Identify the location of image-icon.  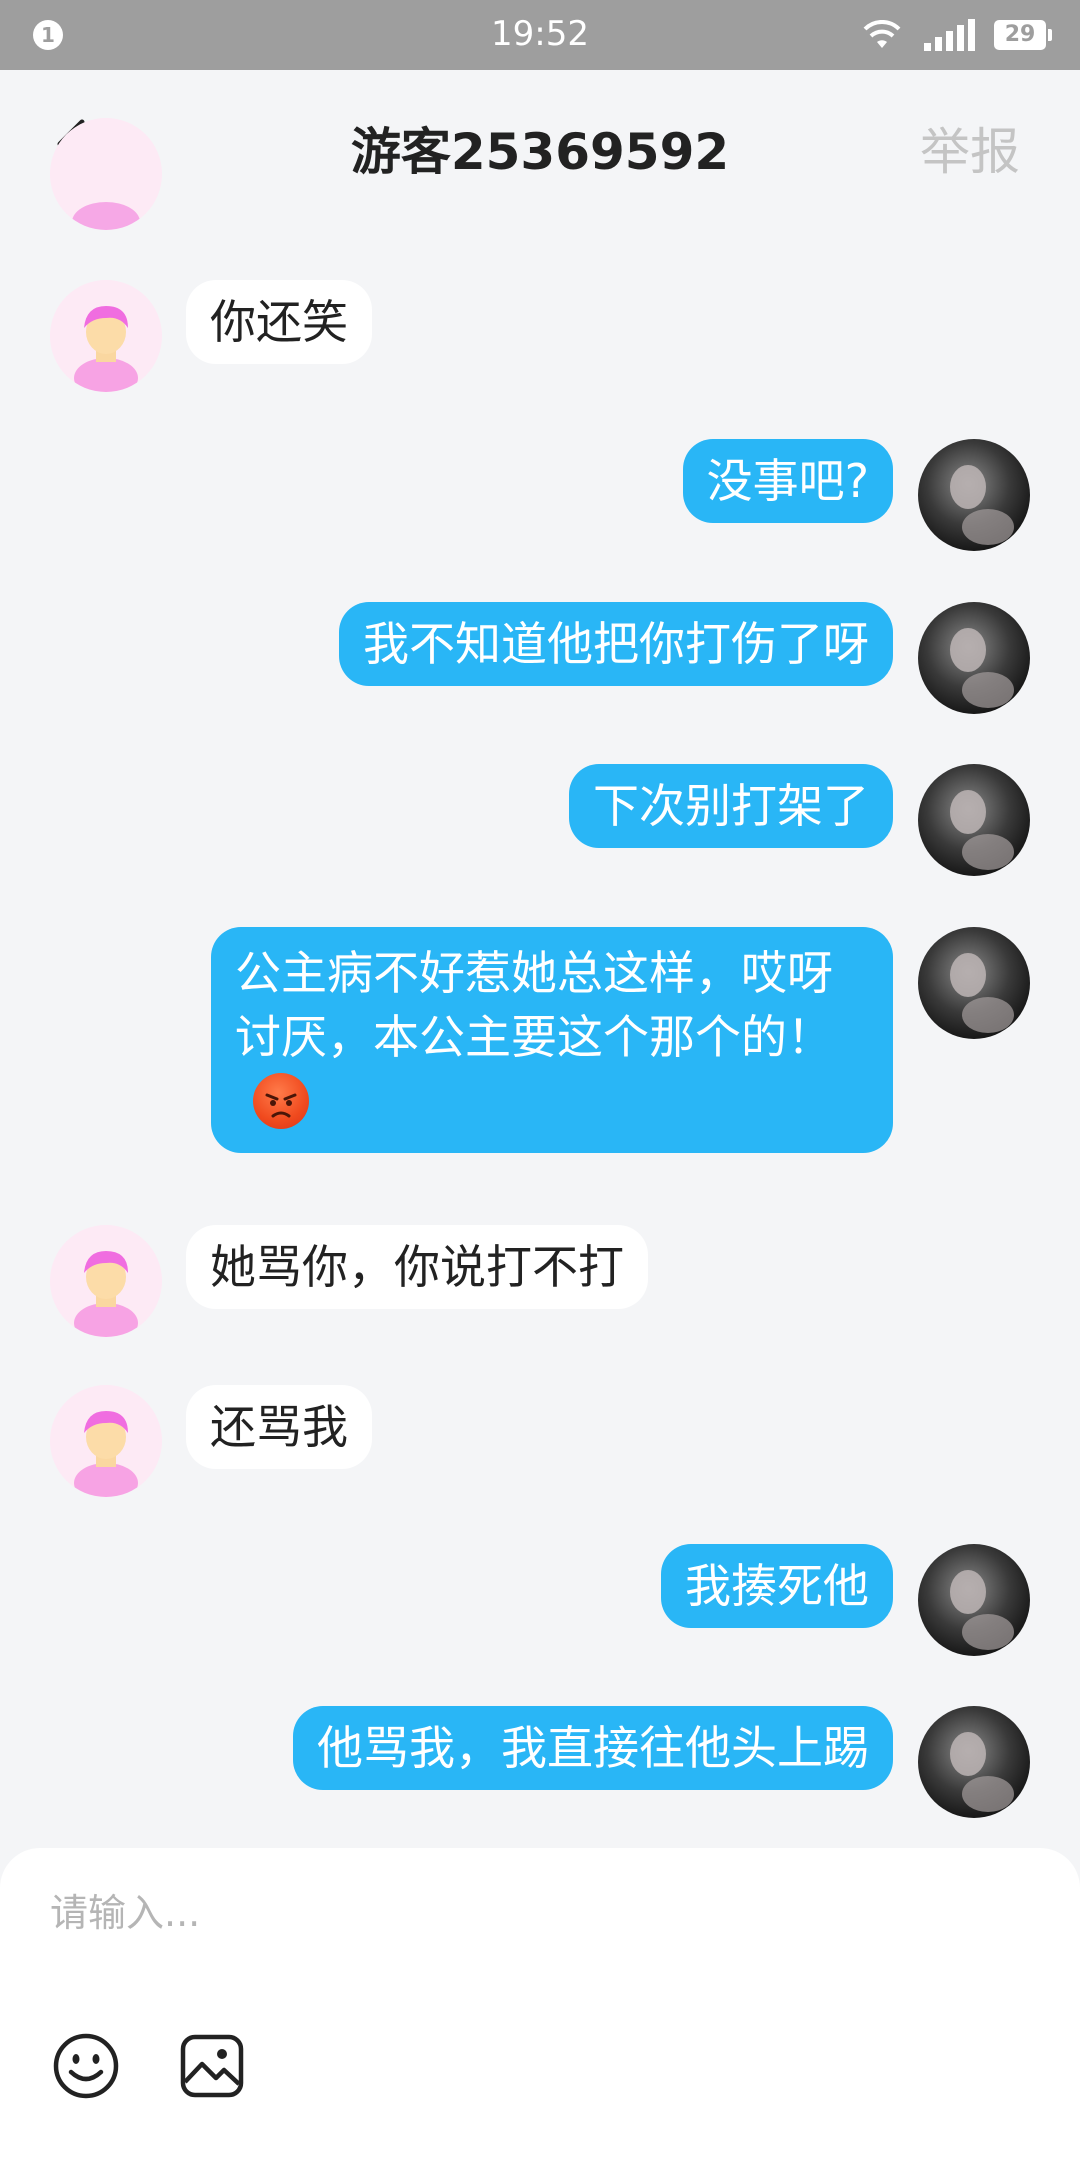
(212, 2066).